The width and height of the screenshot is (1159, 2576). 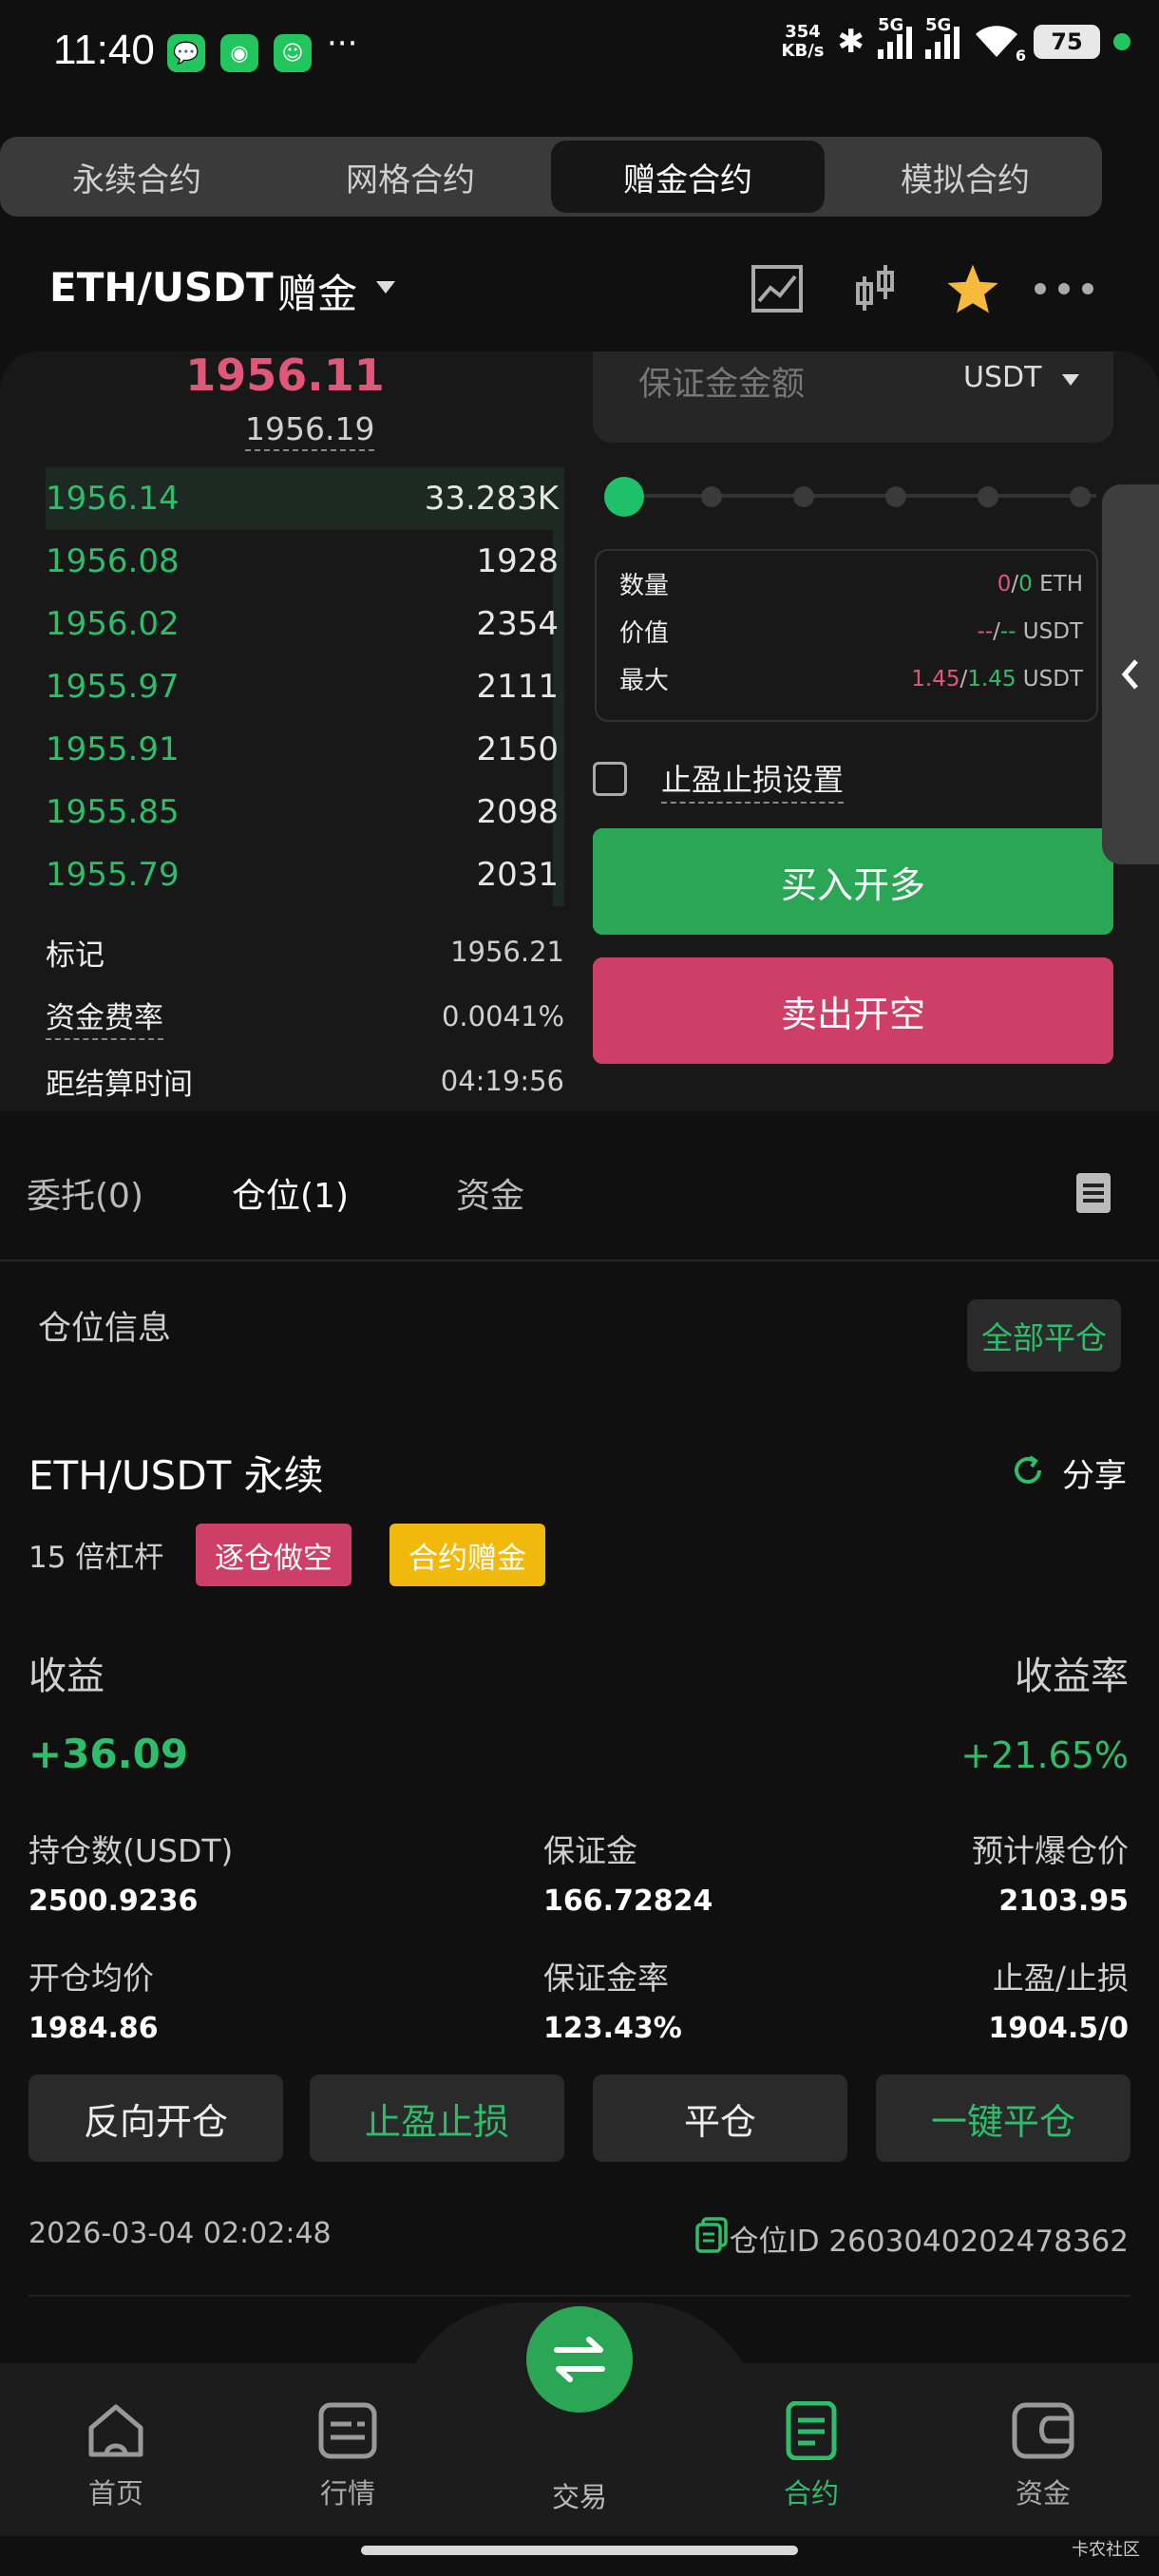 What do you see at coordinates (1028, 1470) in the screenshot?
I see `share-icon` at bounding box center [1028, 1470].